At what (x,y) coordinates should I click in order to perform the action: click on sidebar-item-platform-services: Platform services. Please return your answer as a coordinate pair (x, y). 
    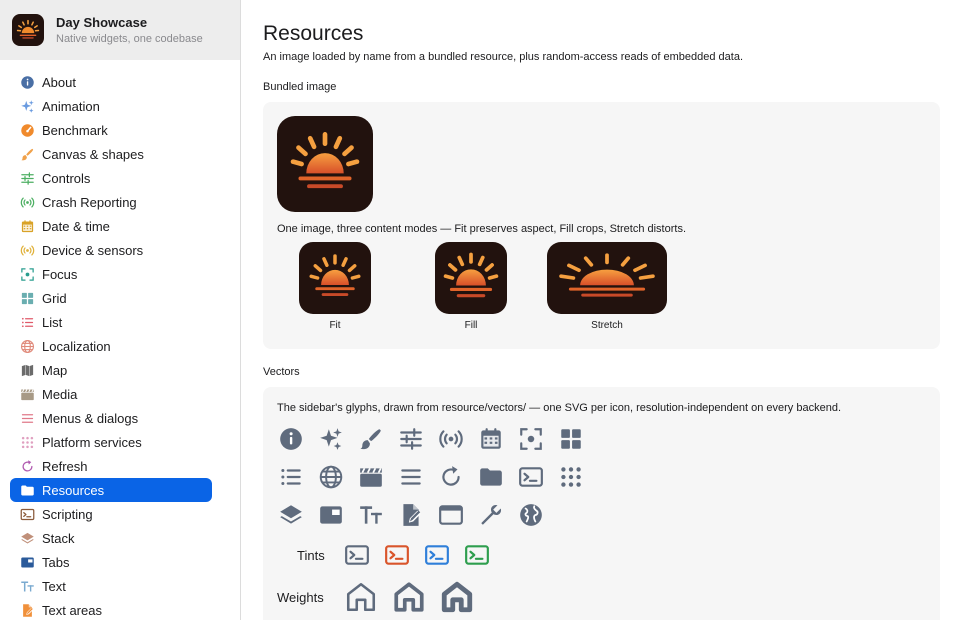
    Looking at the image, I should click on (111, 442).